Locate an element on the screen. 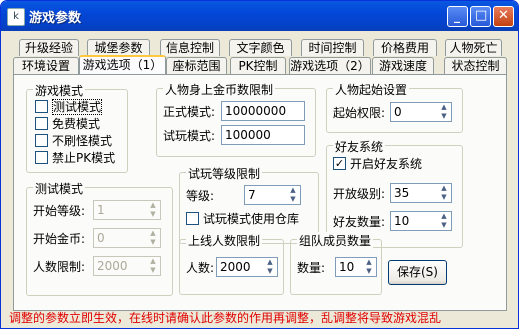 The height and width of the screenshot is (329, 519). start-perm-spinner: ▲ ▼ is located at coordinates (444, 112).